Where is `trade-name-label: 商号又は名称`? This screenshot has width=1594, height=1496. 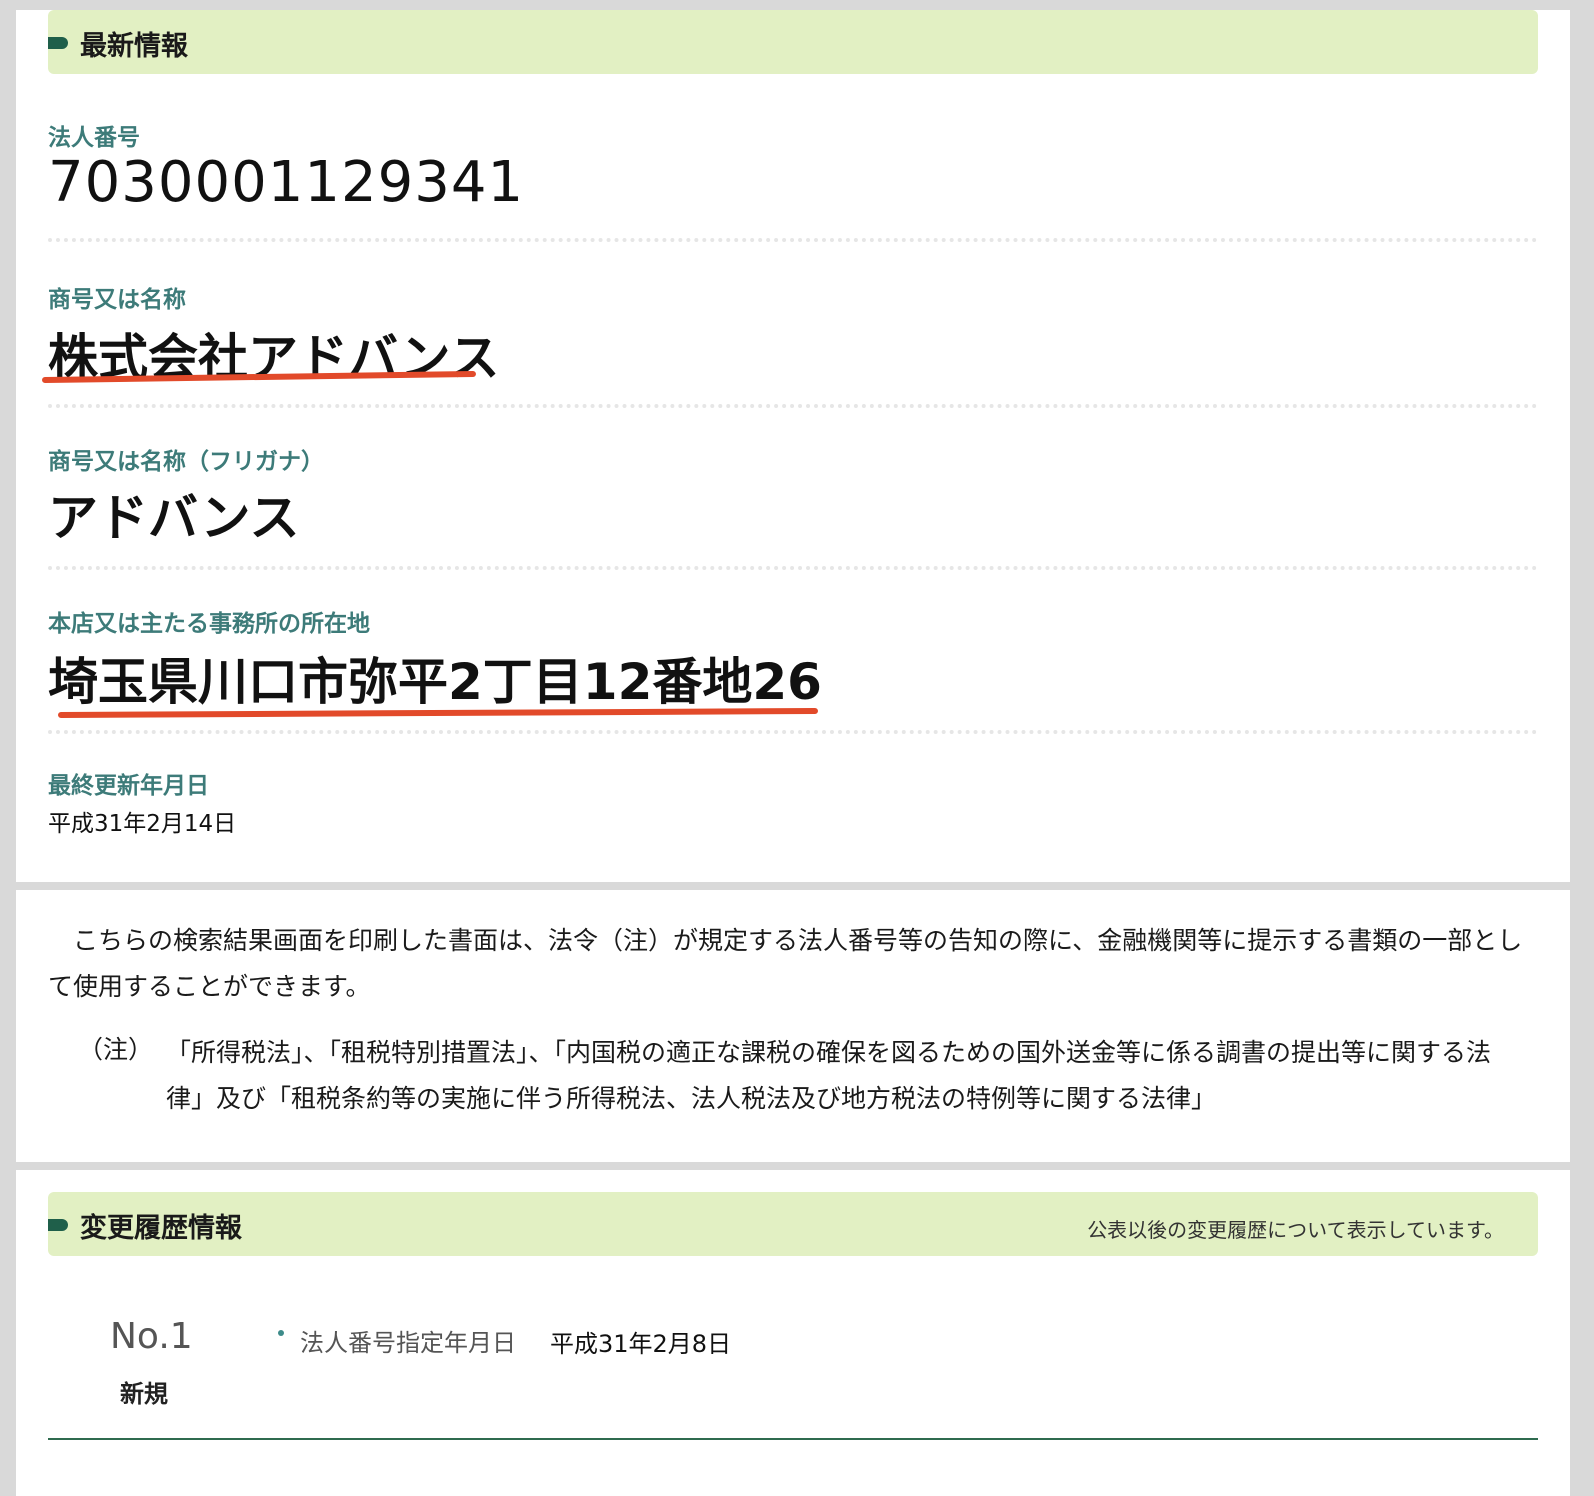
trade-name-label: 商号又は名称 is located at coordinates (117, 300).